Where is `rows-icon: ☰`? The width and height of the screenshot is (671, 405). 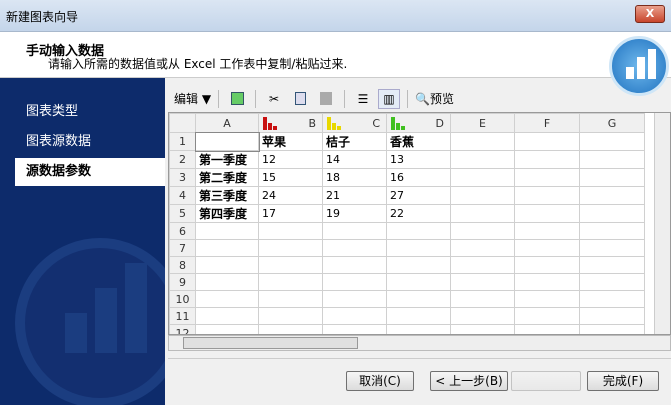
rows-icon: ☰ is located at coordinates (363, 99).